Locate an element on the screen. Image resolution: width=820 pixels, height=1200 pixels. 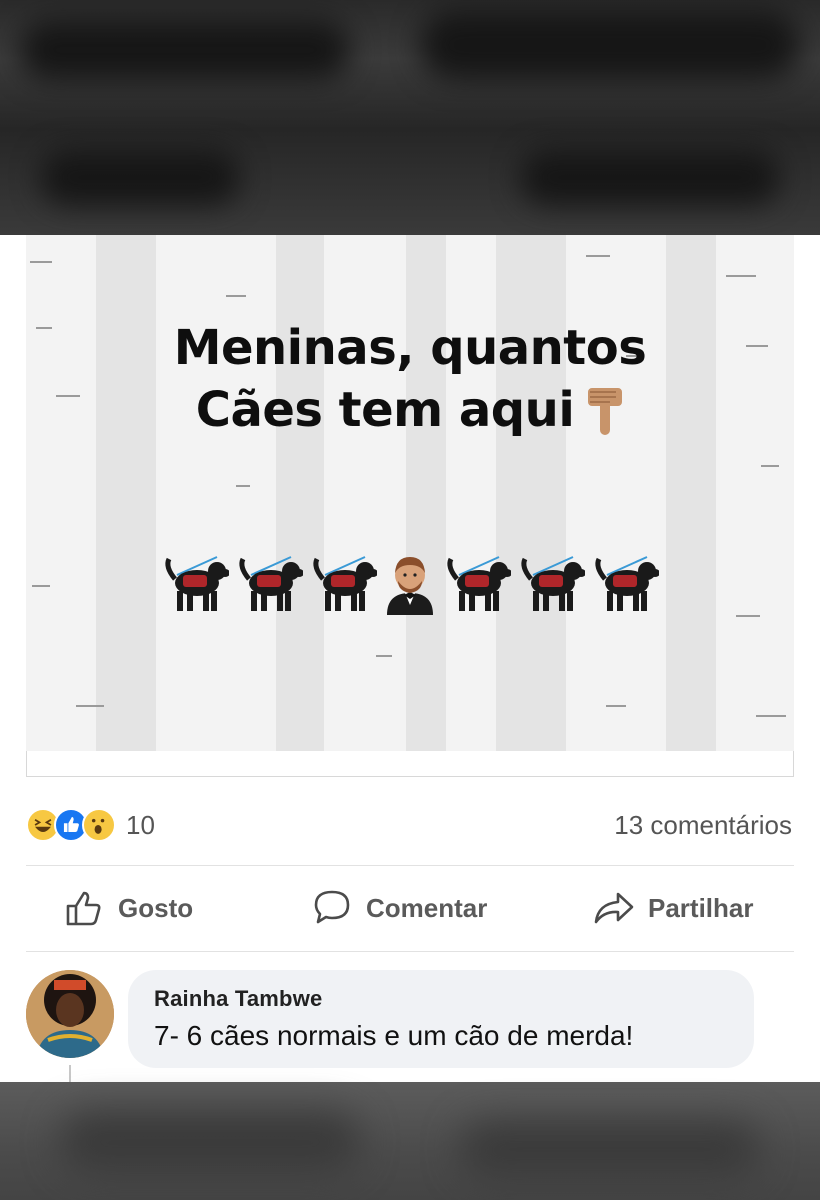
man-in-tuxedo-icon is located at coordinates (410, 586).